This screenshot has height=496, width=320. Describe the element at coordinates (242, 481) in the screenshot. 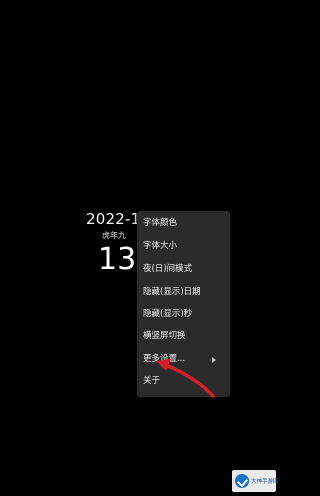

I see `watermark-icon` at that location.